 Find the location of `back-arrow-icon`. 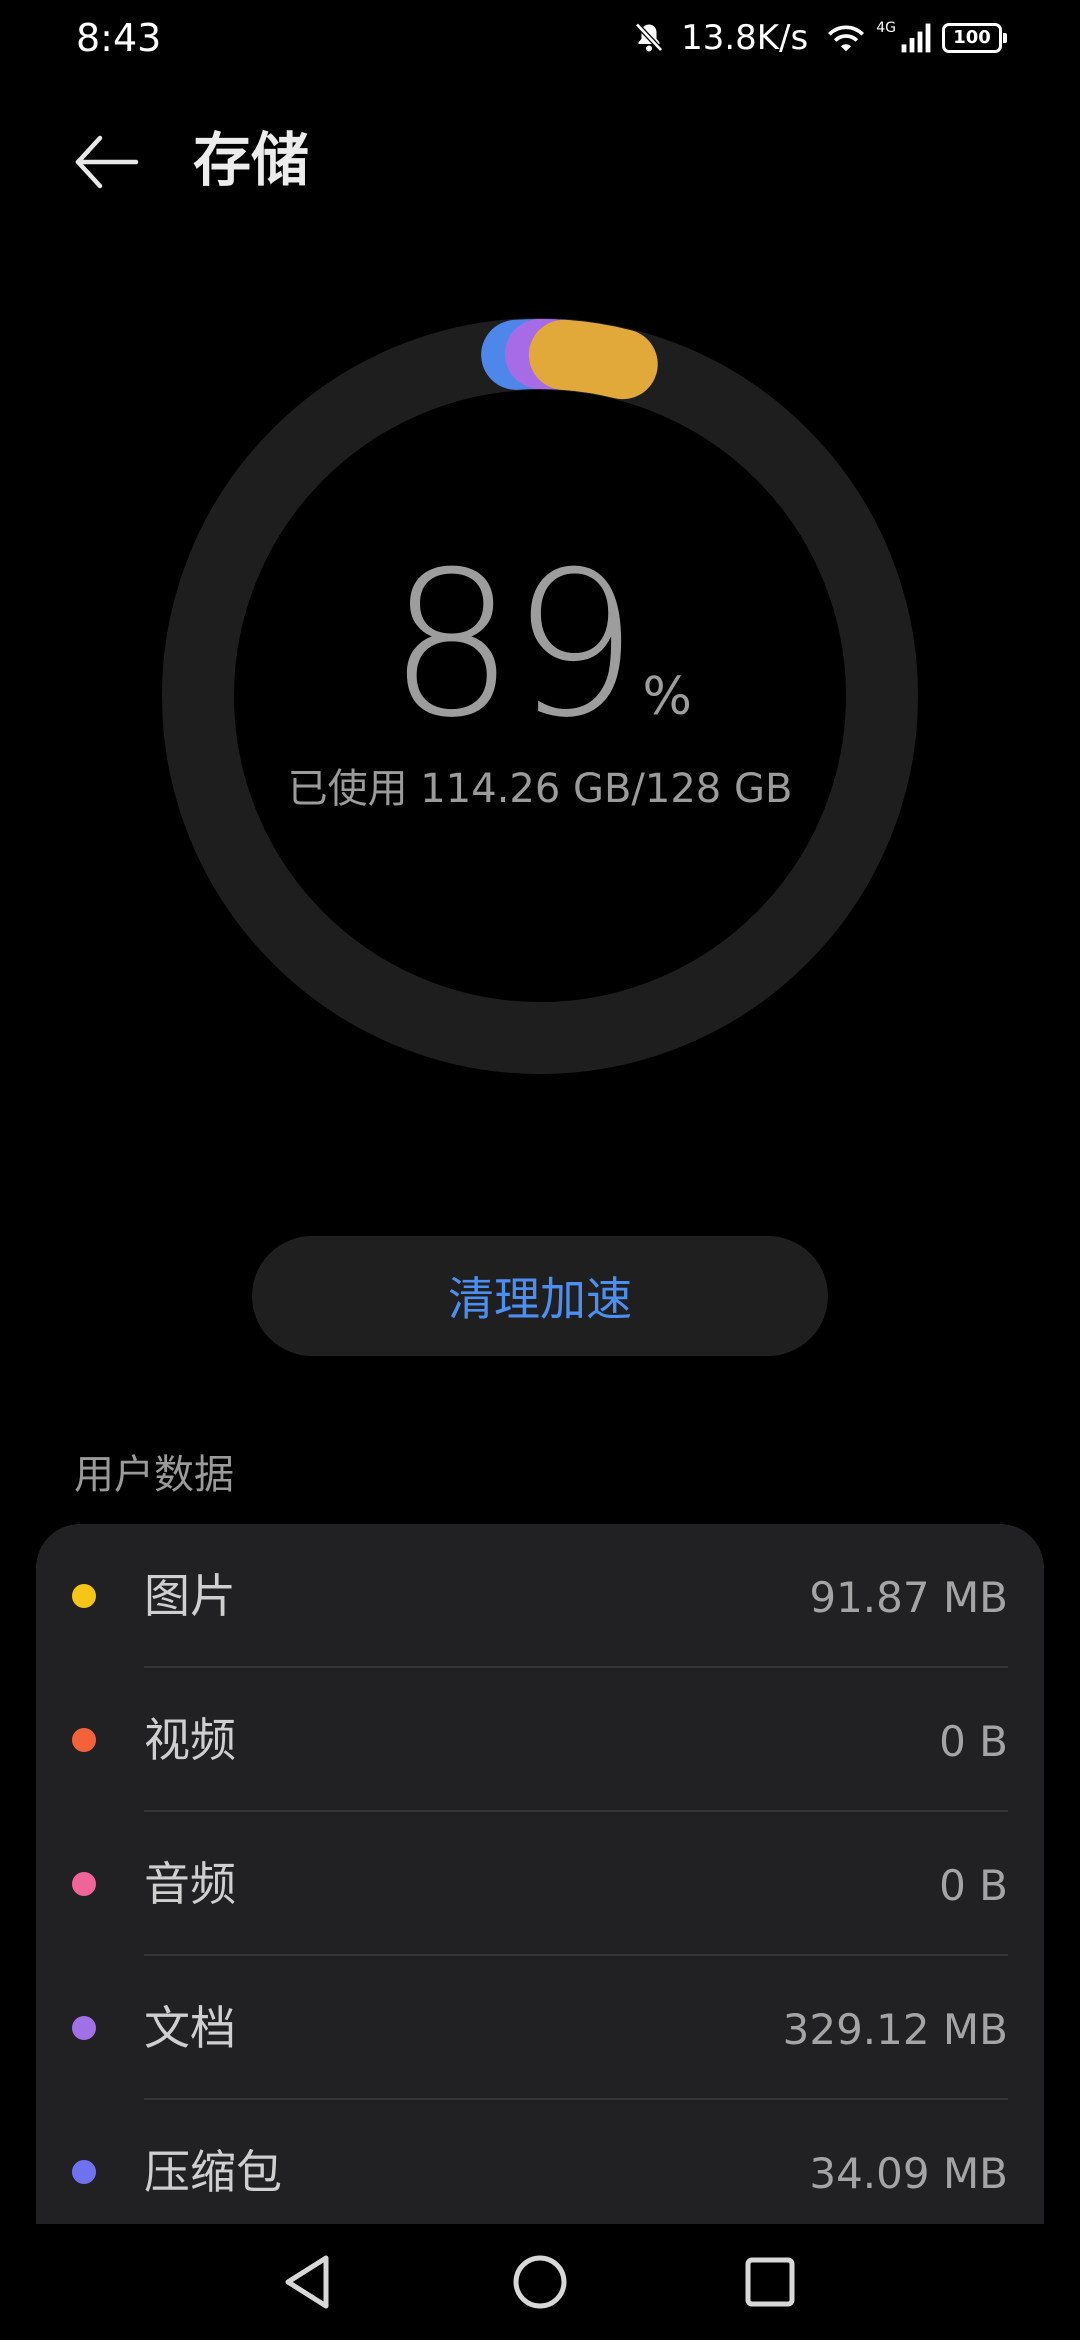

back-arrow-icon is located at coordinates (107, 162).